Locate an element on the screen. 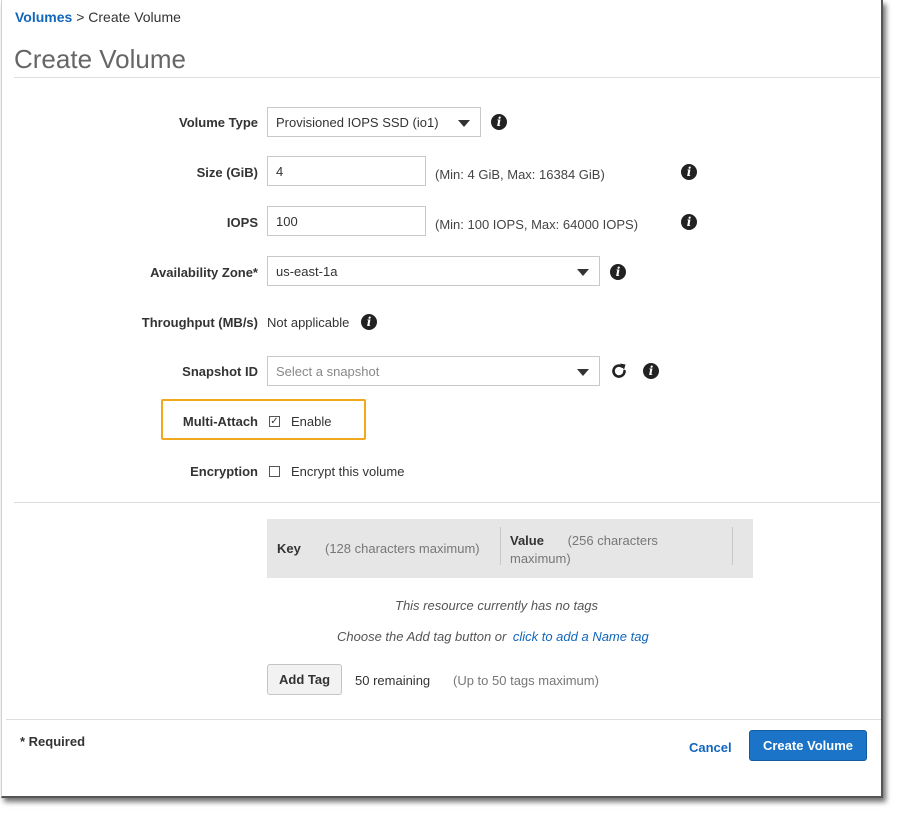 This screenshot has height=813, width=900. add-name-tag-link: click to add a Name tag is located at coordinates (581, 636).